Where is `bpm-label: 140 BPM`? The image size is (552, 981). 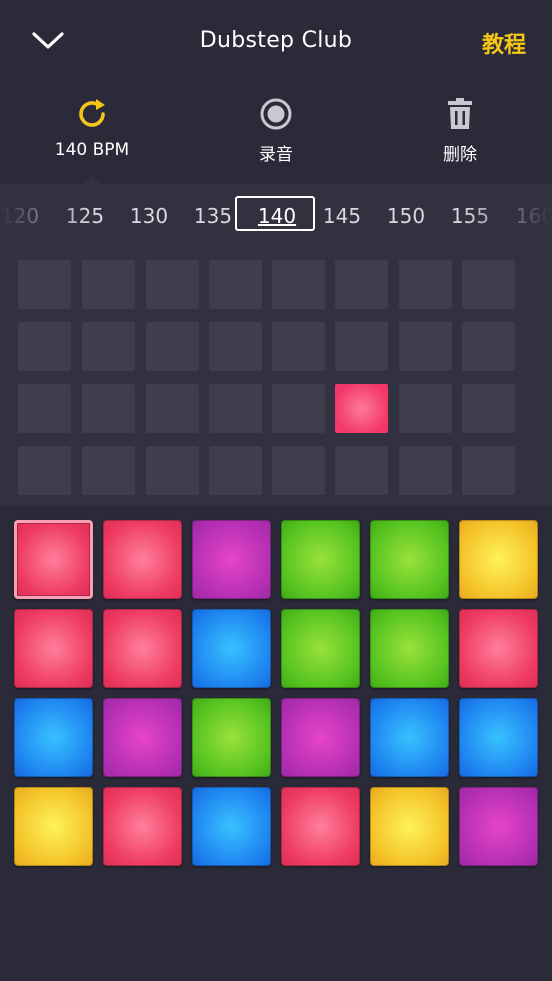
bpm-label: 140 BPM is located at coordinates (92, 150).